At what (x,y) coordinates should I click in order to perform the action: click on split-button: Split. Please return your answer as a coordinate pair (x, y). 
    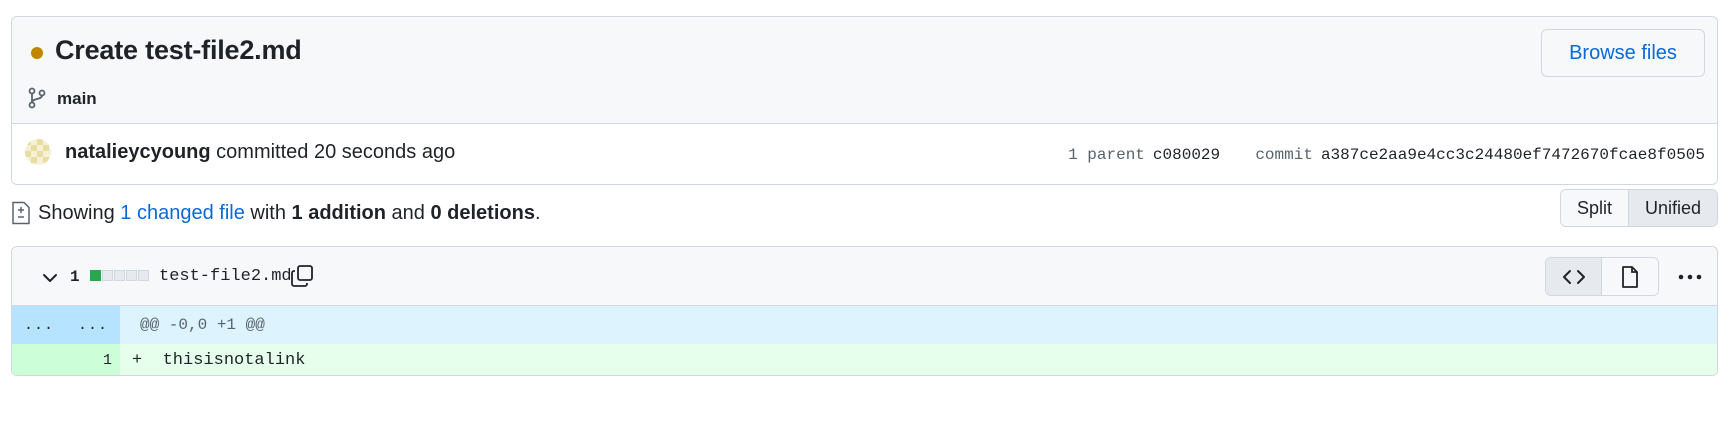
    Looking at the image, I should click on (1594, 208).